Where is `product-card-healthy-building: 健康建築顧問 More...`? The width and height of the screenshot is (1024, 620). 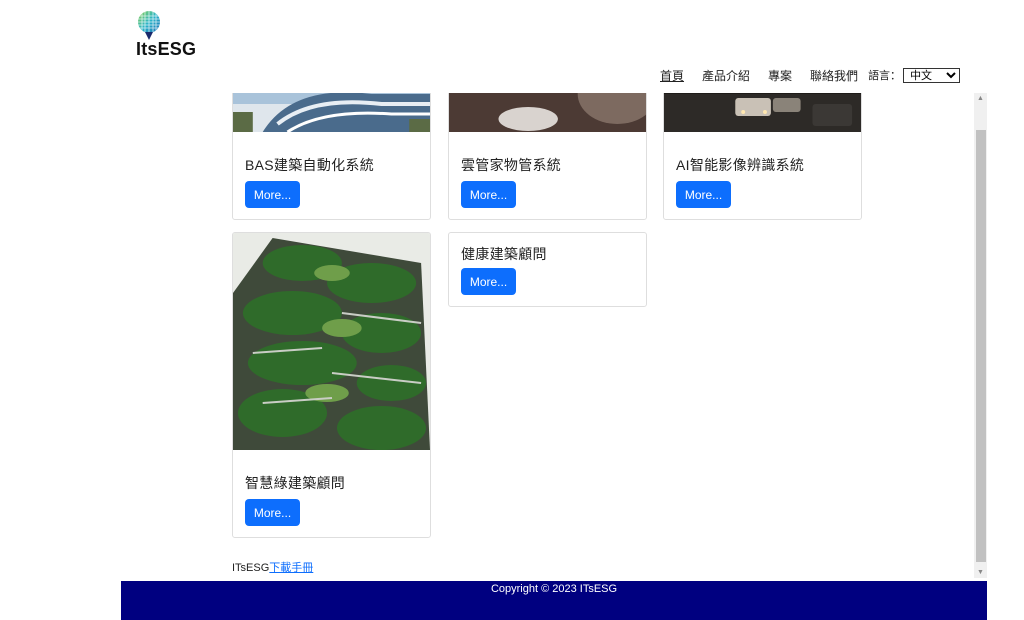
product-card-healthy-building: 健康建築顧問 More... is located at coordinates (547, 269).